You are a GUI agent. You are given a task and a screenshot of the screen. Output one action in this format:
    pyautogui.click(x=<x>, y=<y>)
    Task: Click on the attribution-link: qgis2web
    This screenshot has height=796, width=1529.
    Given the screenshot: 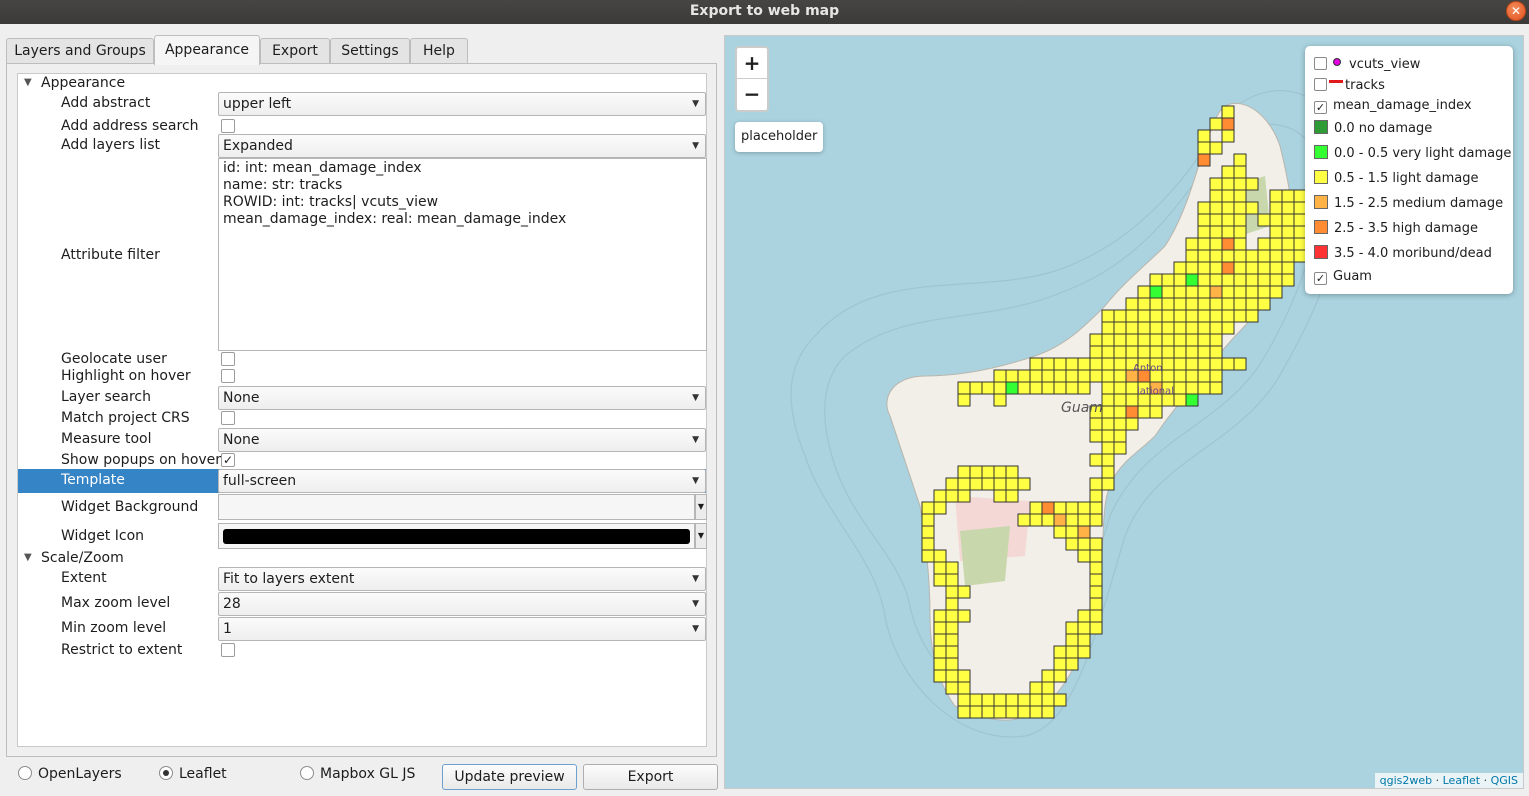 What is the action you would take?
    pyautogui.click(x=1406, y=780)
    